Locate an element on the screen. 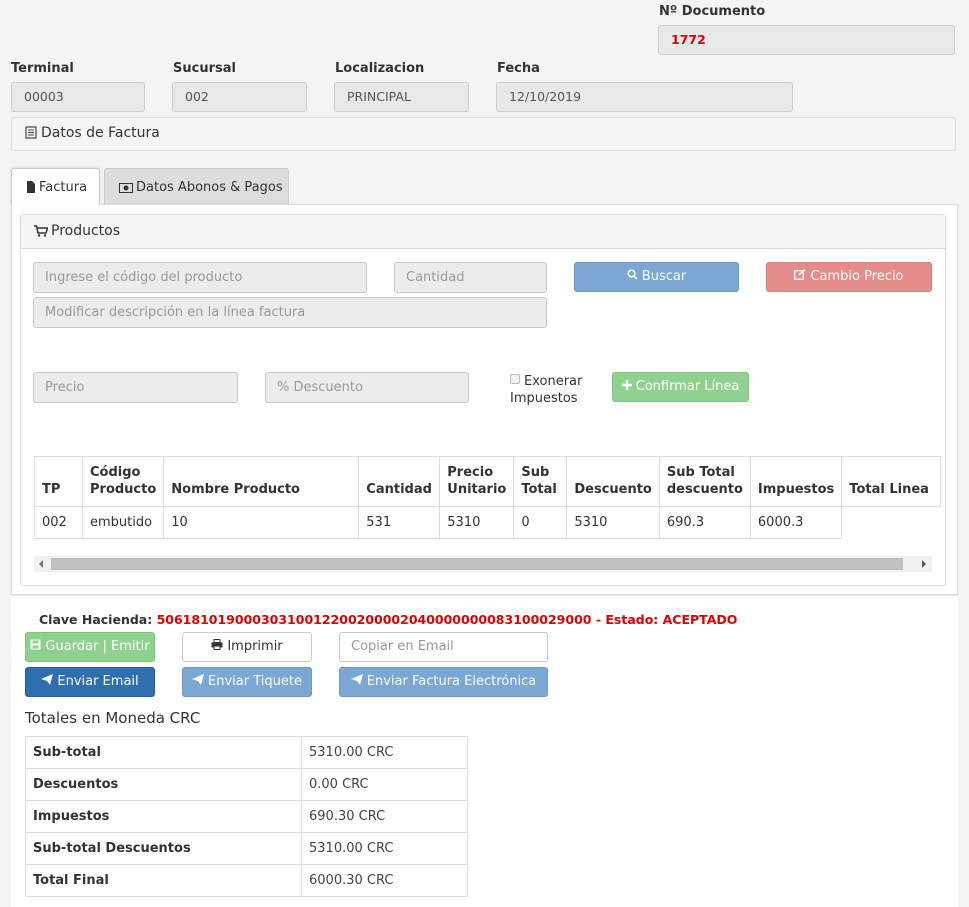 The height and width of the screenshot is (907, 969). enviar-email-label: Enviar Email is located at coordinates (98, 681).